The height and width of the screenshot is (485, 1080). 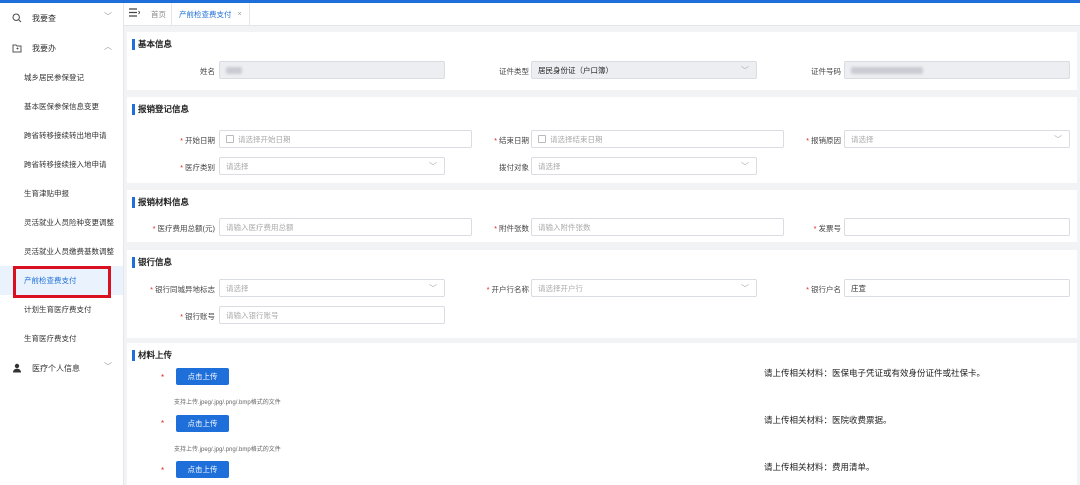 What do you see at coordinates (957, 227) in the screenshot?
I see `invoice-input` at bounding box center [957, 227].